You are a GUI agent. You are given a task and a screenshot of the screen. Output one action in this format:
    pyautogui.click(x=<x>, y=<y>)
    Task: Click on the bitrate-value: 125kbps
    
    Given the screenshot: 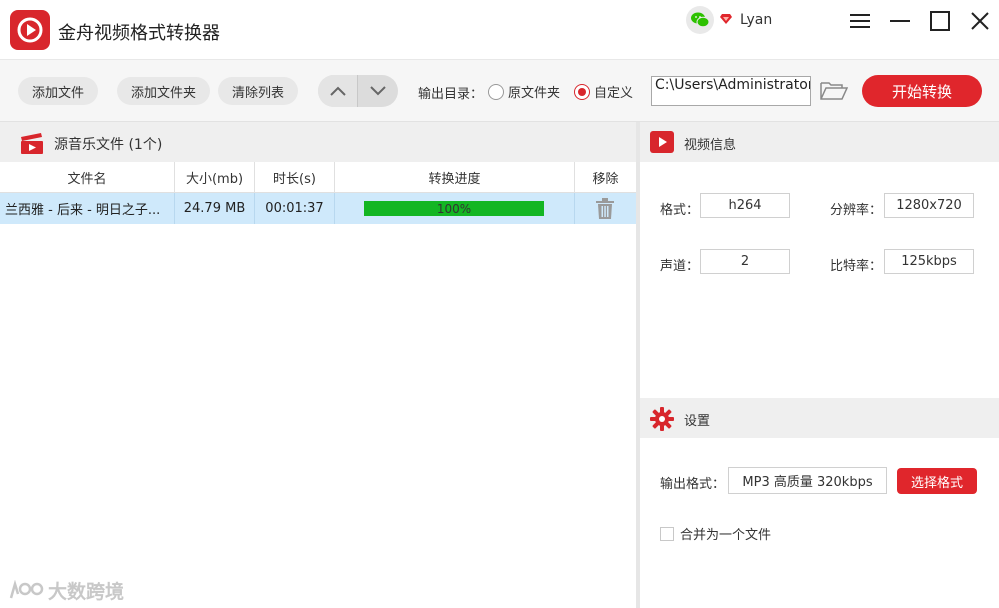 What is the action you would take?
    pyautogui.click(x=929, y=261)
    